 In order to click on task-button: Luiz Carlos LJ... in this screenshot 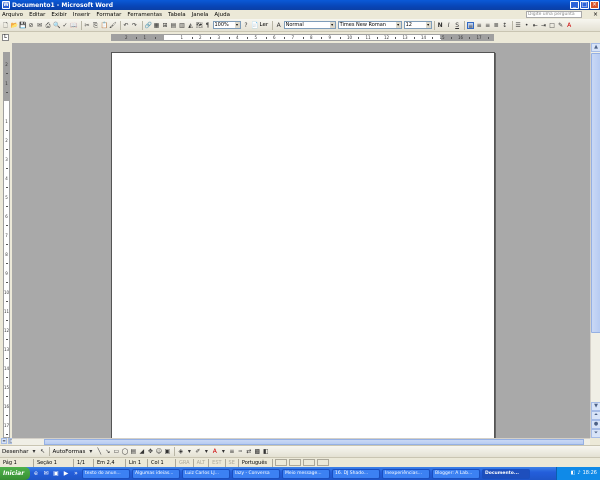, I will do `click(206, 473)`.